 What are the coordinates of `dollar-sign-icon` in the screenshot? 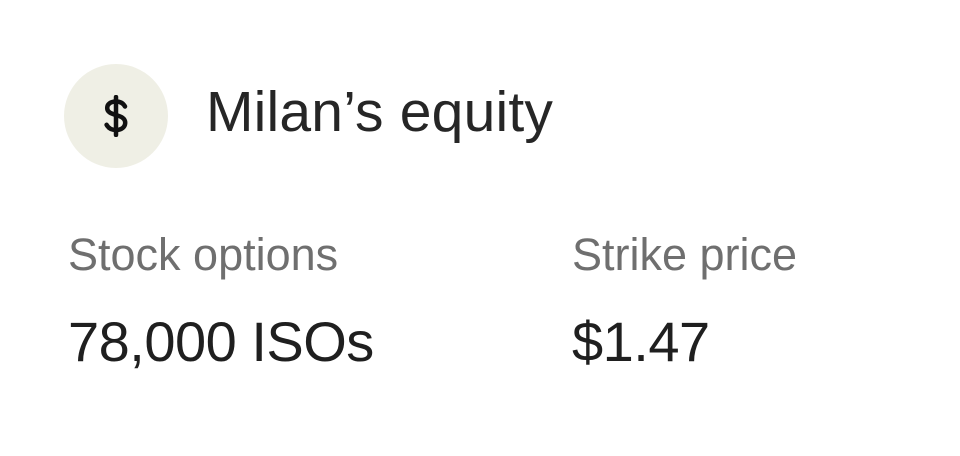 It's located at (116, 116).